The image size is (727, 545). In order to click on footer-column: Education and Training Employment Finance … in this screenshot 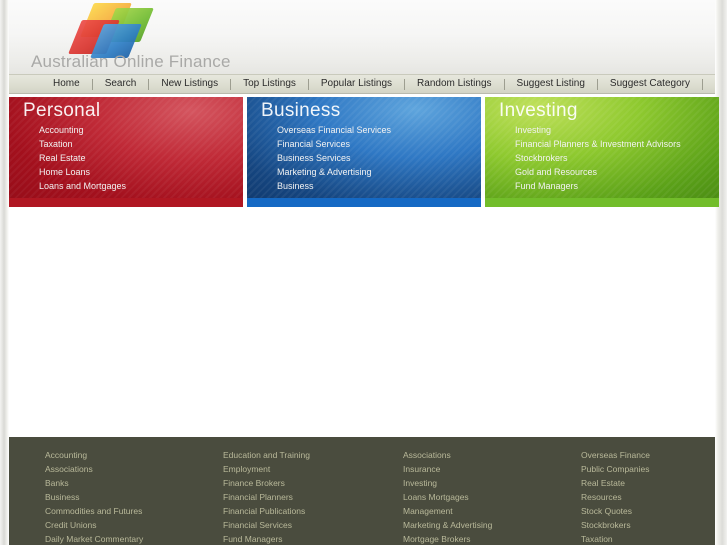, I will do `click(313, 496)`.